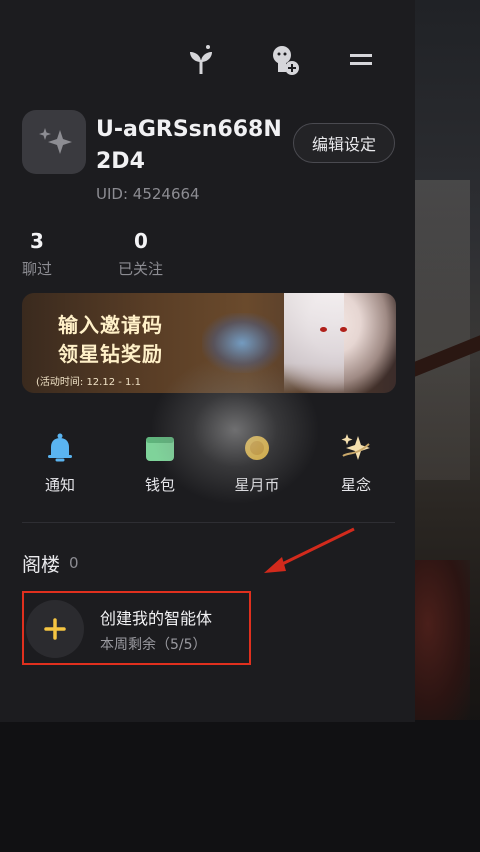 The width and height of the screenshot is (480, 852). Describe the element at coordinates (189, 145) in the screenshot. I see `username: U-aGRSsn668N2D4` at that location.